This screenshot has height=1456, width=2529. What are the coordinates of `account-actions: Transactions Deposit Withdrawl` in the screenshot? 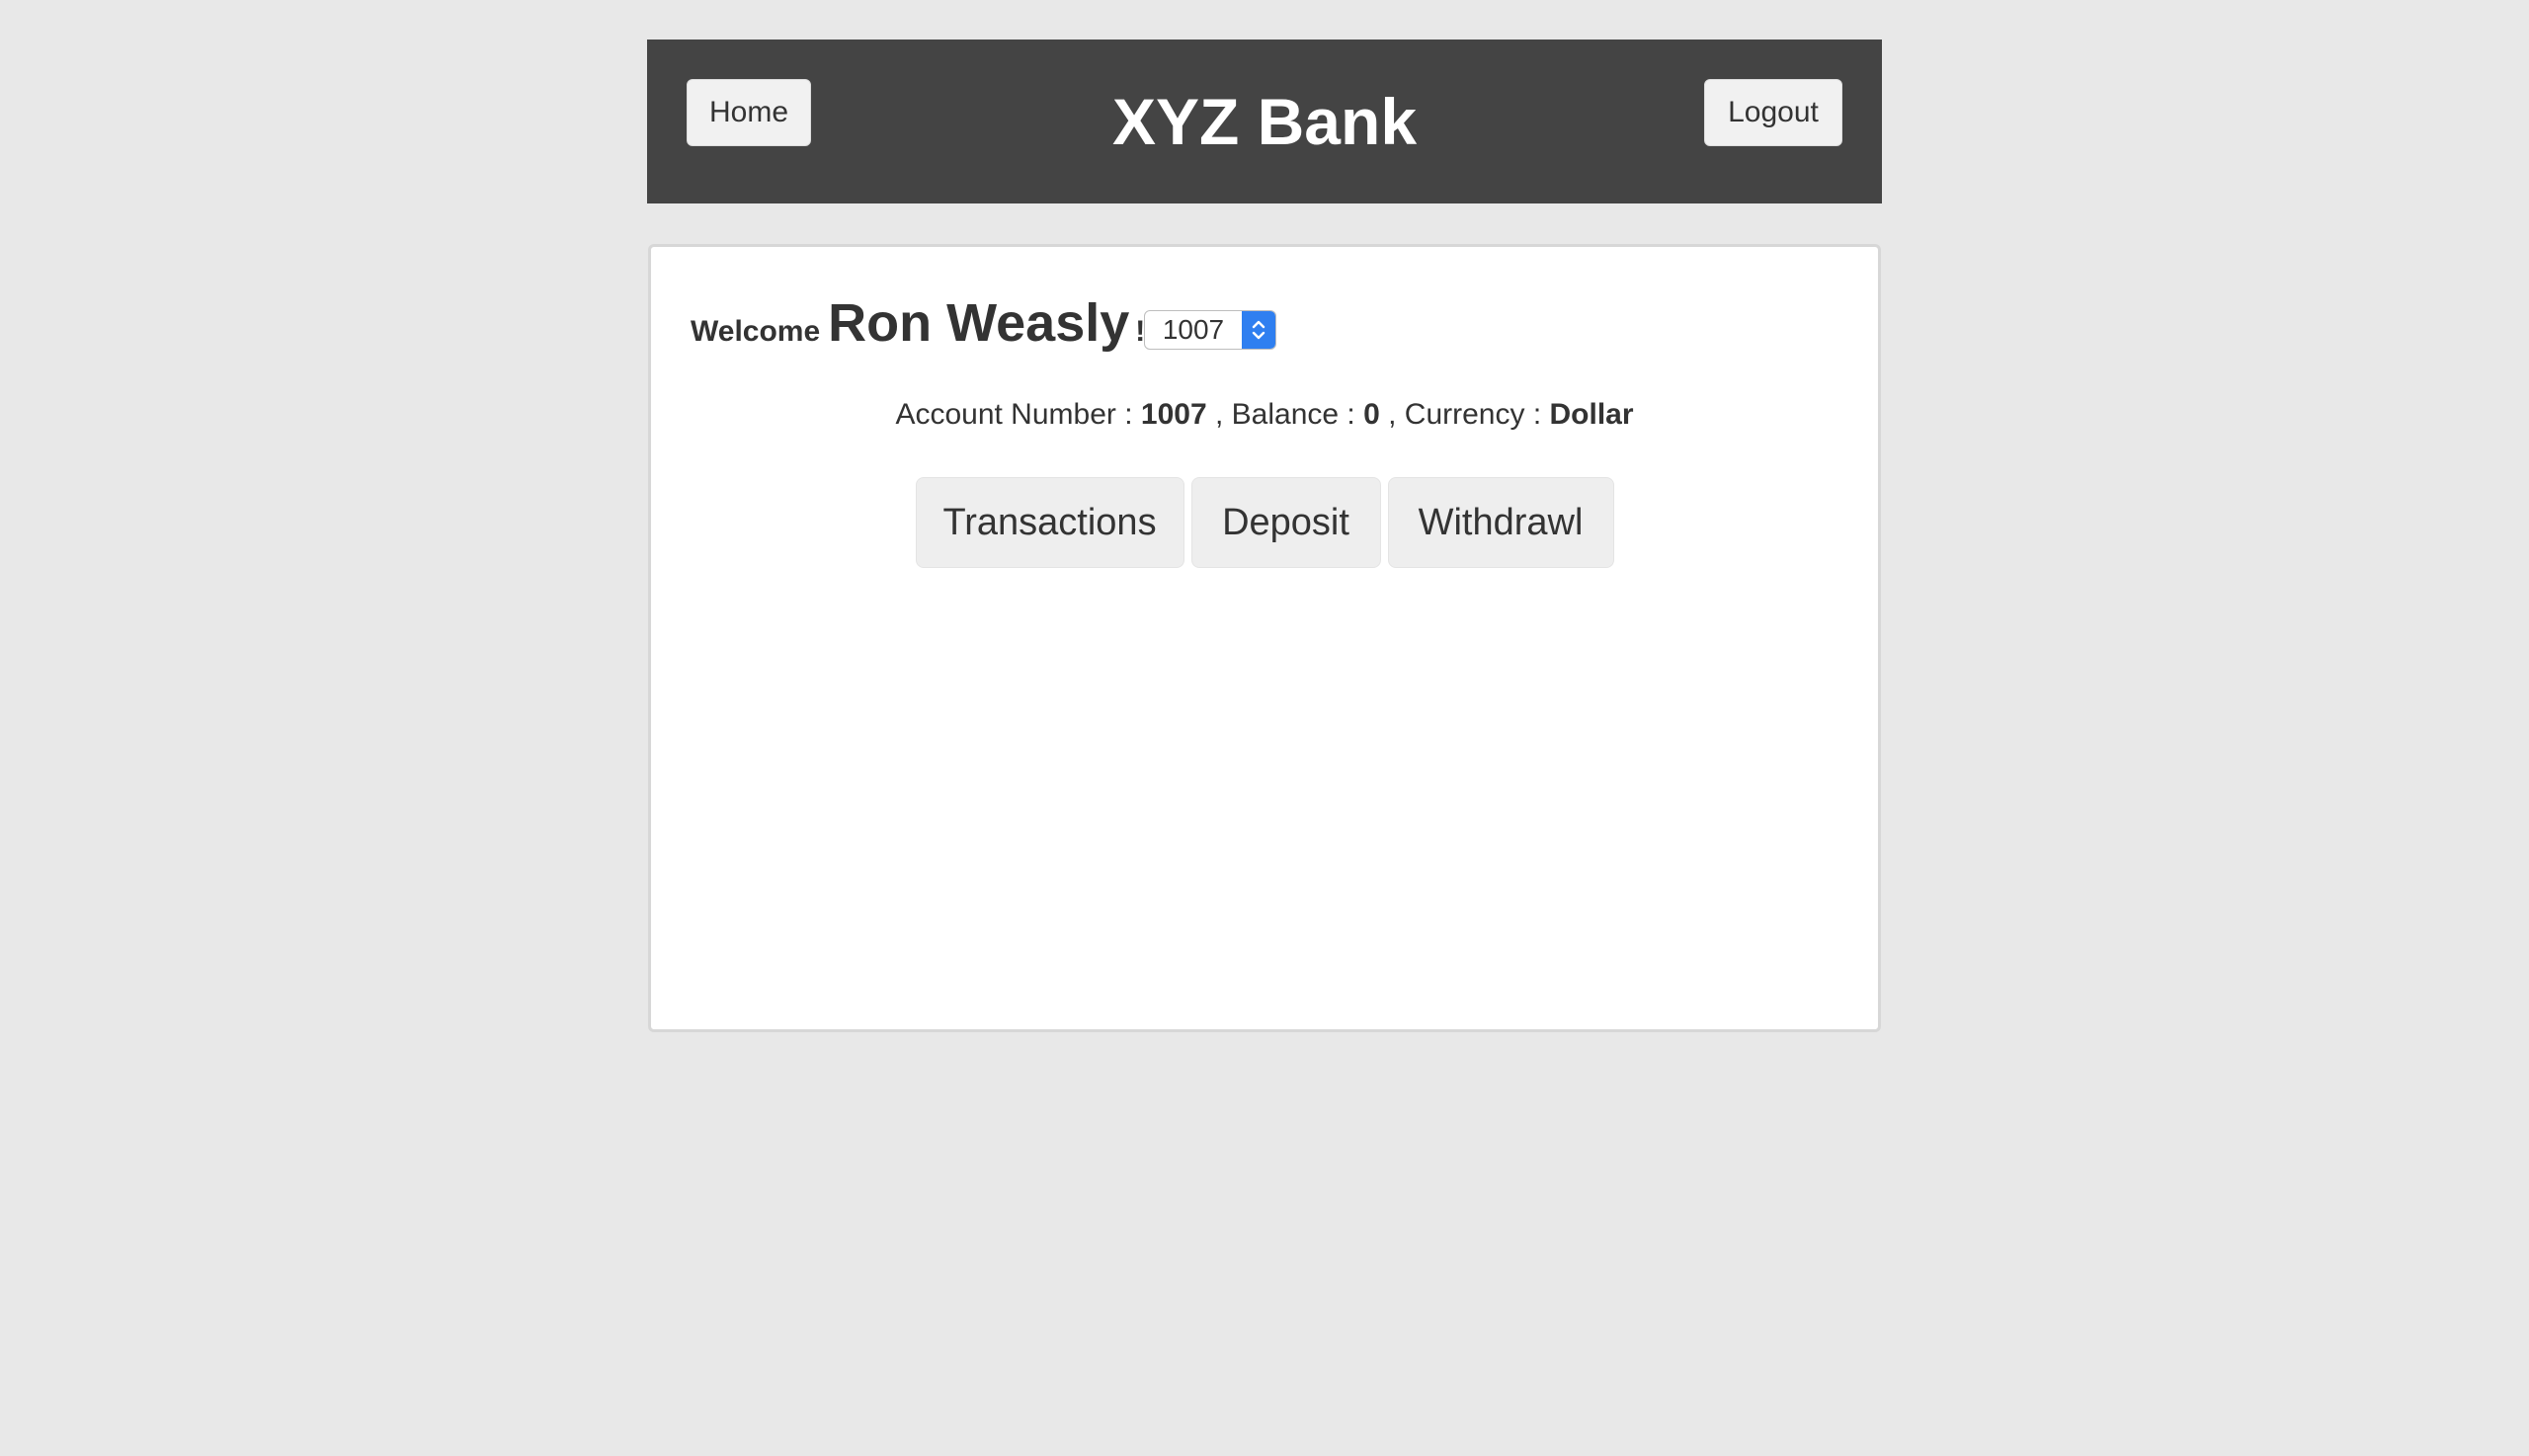 It's located at (1264, 522).